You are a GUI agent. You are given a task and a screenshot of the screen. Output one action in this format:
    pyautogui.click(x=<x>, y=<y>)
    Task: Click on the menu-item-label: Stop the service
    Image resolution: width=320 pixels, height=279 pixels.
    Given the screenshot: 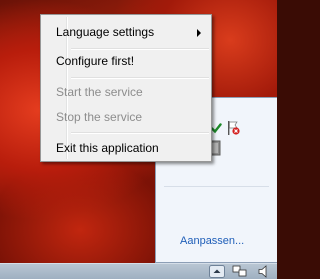 What is the action you would take?
    pyautogui.click(x=99, y=117)
    